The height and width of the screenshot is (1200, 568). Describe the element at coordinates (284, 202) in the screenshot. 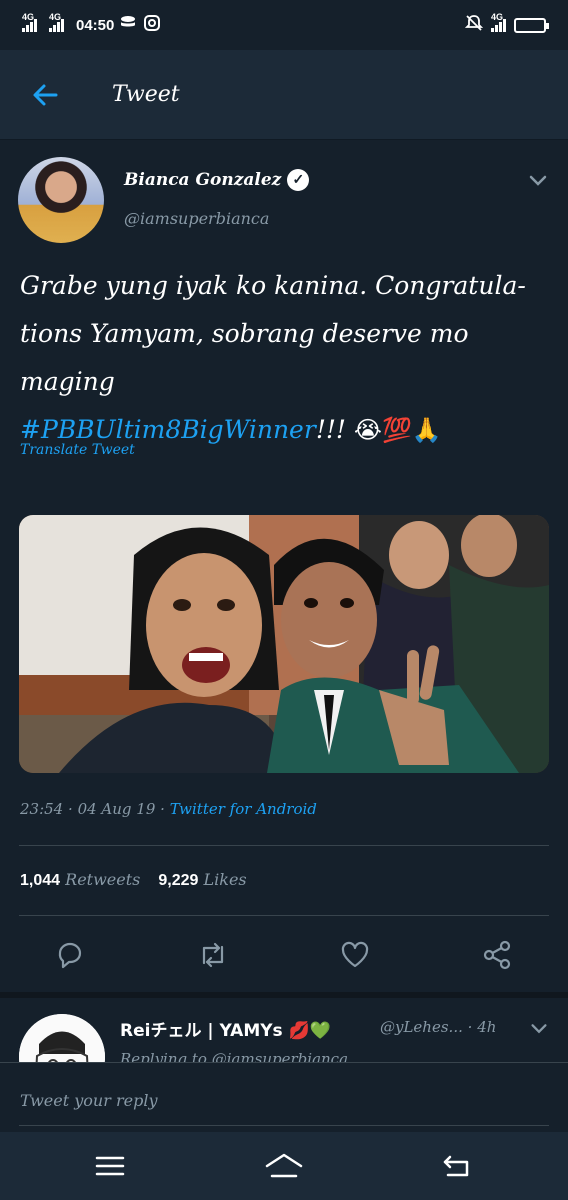

I see `tweet-author: Bianca Gonzalez ✓ @iamsuperbianca` at that location.